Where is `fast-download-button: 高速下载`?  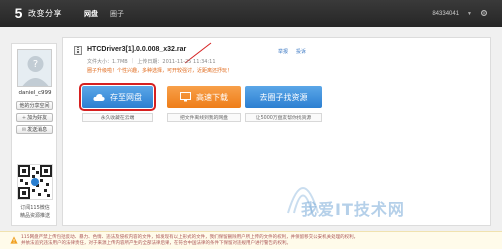
fast-download-button: 高速下载 is located at coordinates (204, 97).